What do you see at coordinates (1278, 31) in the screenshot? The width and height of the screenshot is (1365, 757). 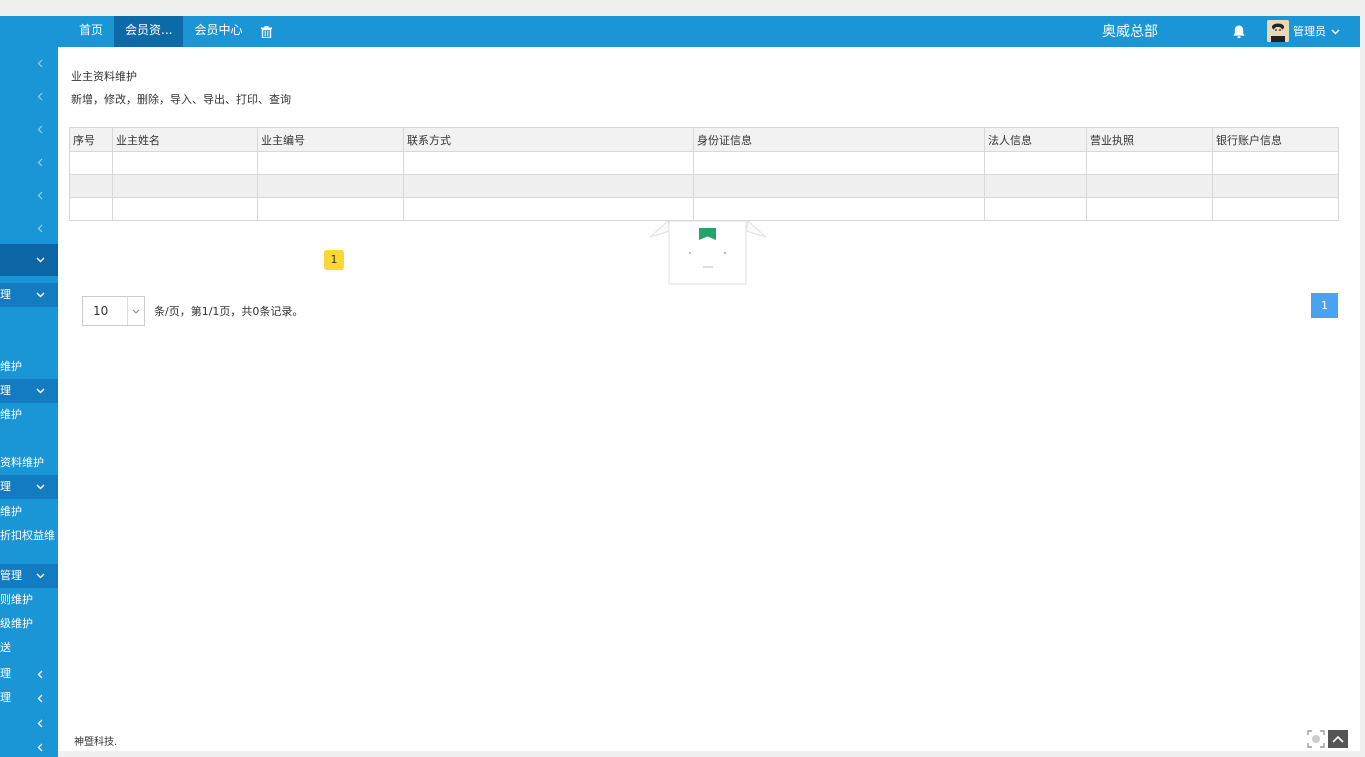 I see `avatar` at bounding box center [1278, 31].